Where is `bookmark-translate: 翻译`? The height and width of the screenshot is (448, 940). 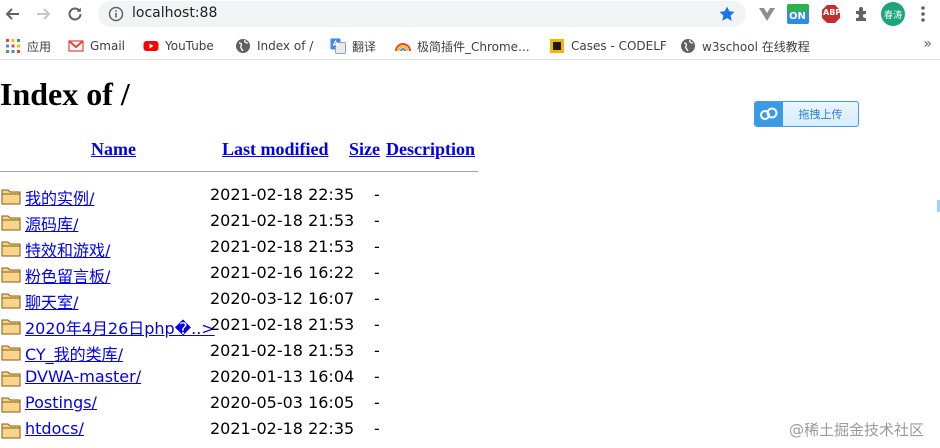 bookmark-translate: 翻译 is located at coordinates (353, 46).